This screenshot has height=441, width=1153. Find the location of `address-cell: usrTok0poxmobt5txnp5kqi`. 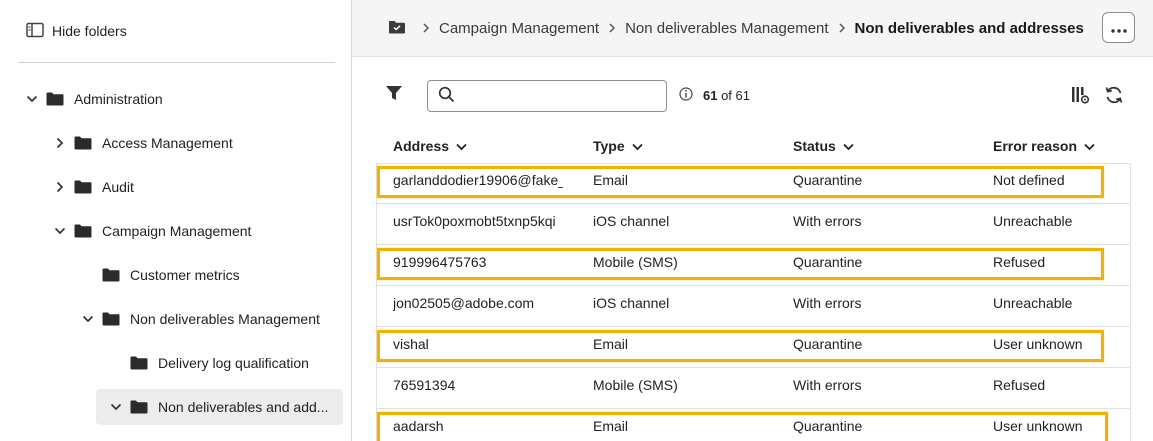

address-cell: usrTok0poxmobt5txnp5kqi is located at coordinates (474, 221).